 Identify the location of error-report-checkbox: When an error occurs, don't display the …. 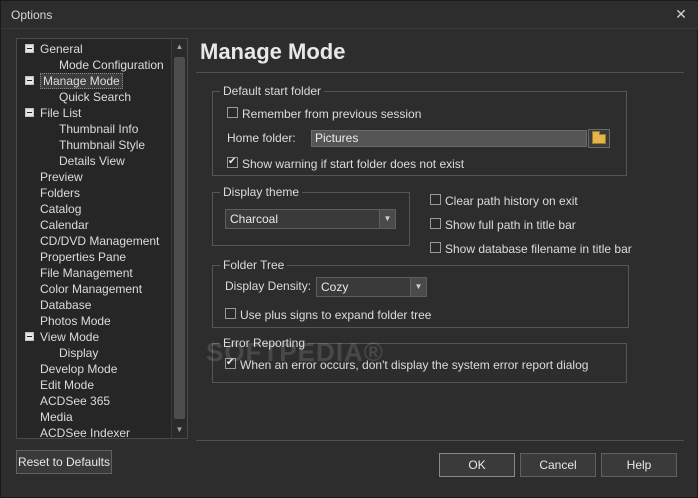
(406, 364).